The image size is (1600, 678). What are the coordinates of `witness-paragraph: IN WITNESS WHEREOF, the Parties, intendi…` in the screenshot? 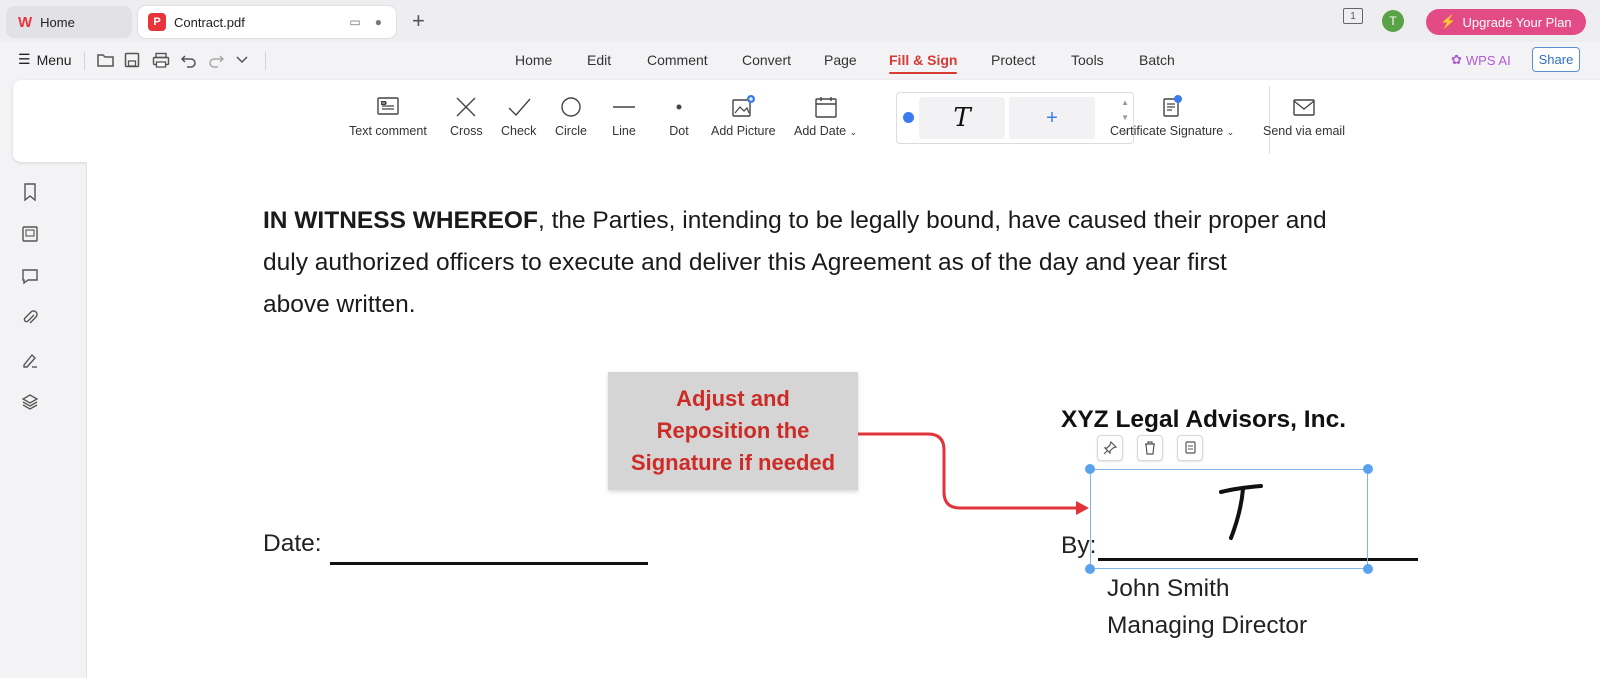 It's located at (853, 263).